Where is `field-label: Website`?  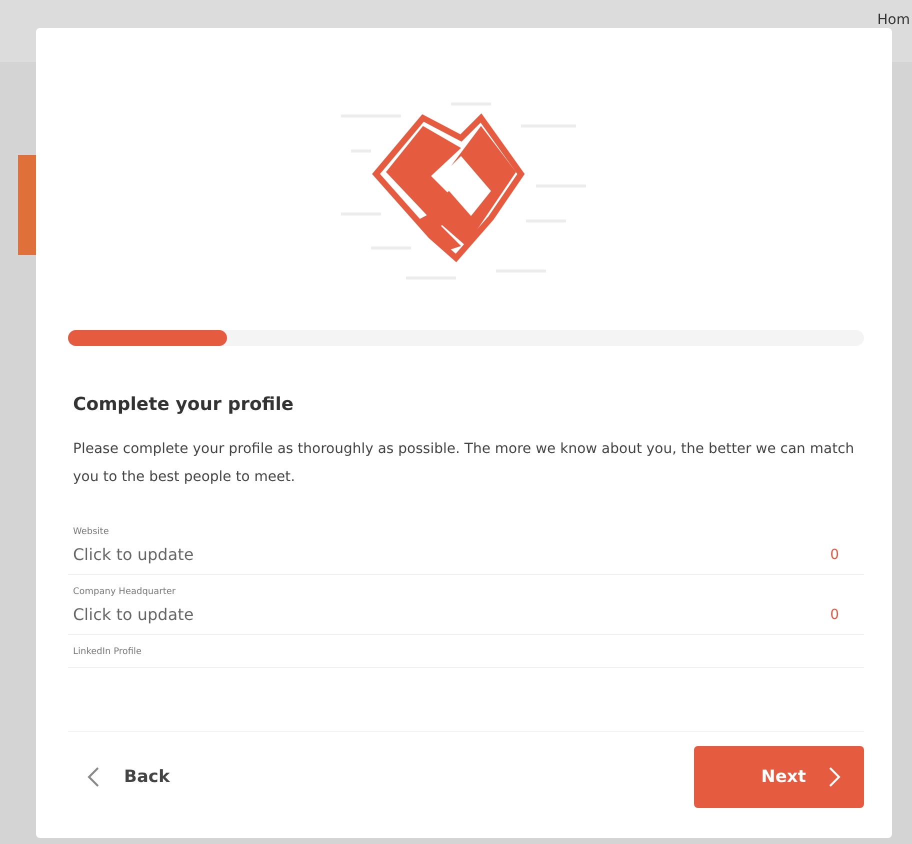 field-label: Website is located at coordinates (91, 532).